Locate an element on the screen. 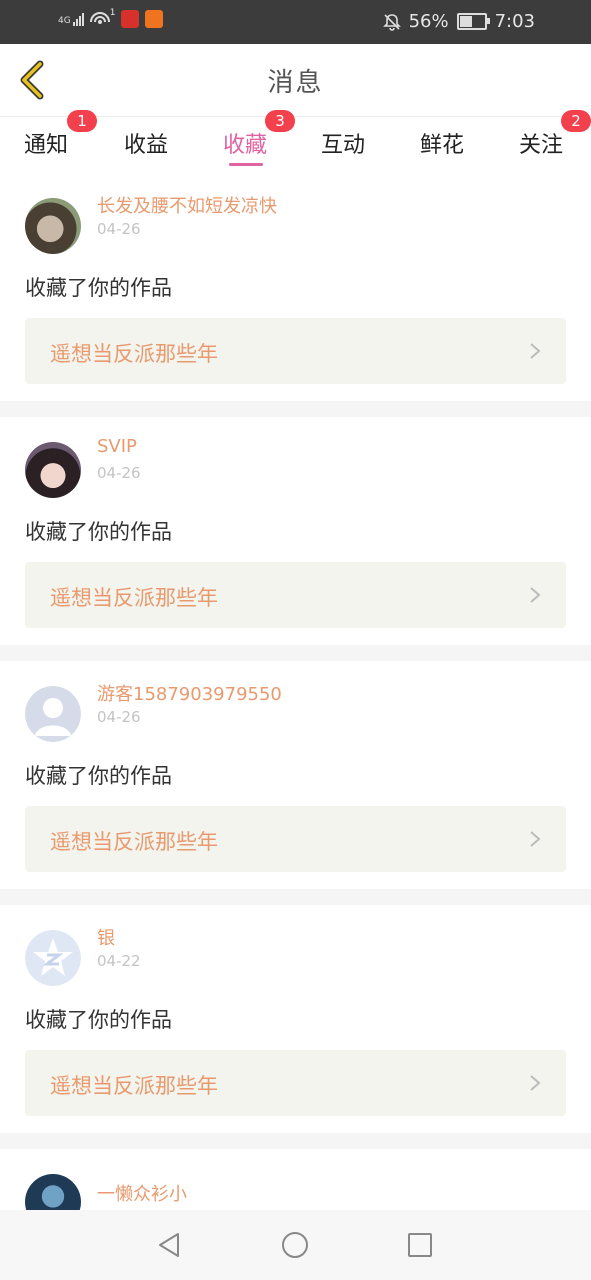 The width and height of the screenshot is (591, 1280). app-icon-orange is located at coordinates (154, 19).